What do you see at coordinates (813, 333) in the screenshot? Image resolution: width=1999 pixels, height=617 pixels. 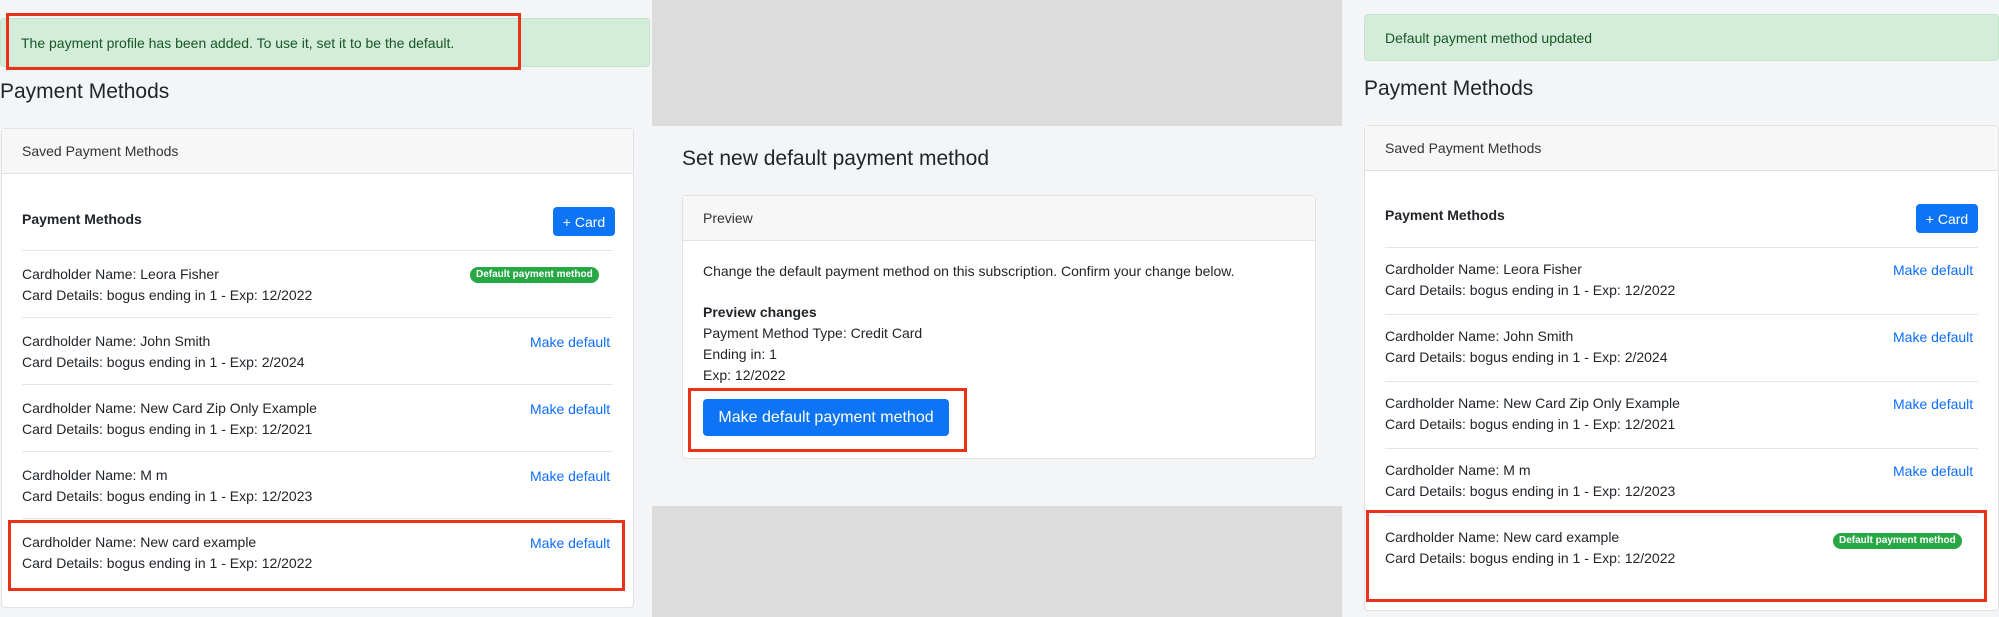 I see `payment-method-type: Payment Method Type: Credit Card` at bounding box center [813, 333].